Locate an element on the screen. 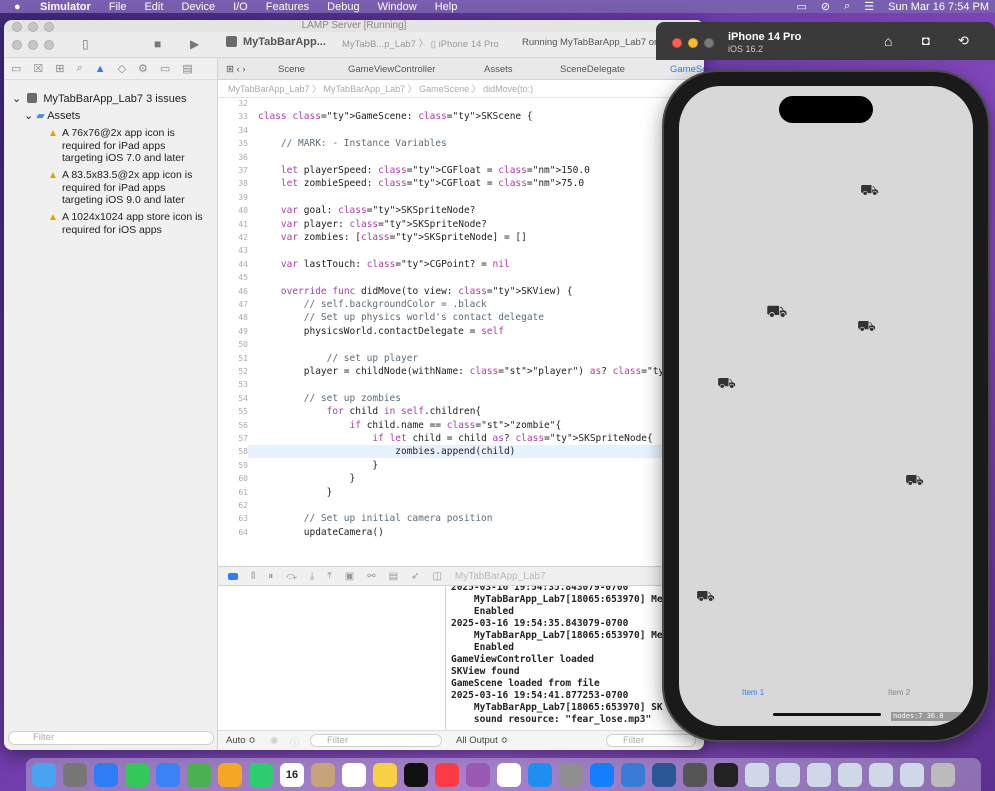 This screenshot has height=791, width=995. breakpoint-icon: ▭ is located at coordinates (165, 68).